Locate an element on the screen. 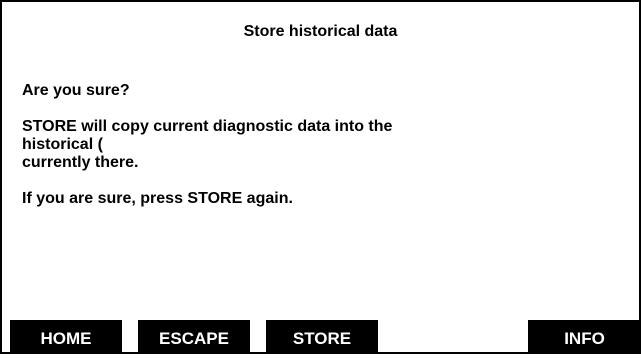 Image resolution: width=641 pixels, height=358 pixels. message-line-instruction: If you are sure, press STORE again. is located at coordinates (157, 198).